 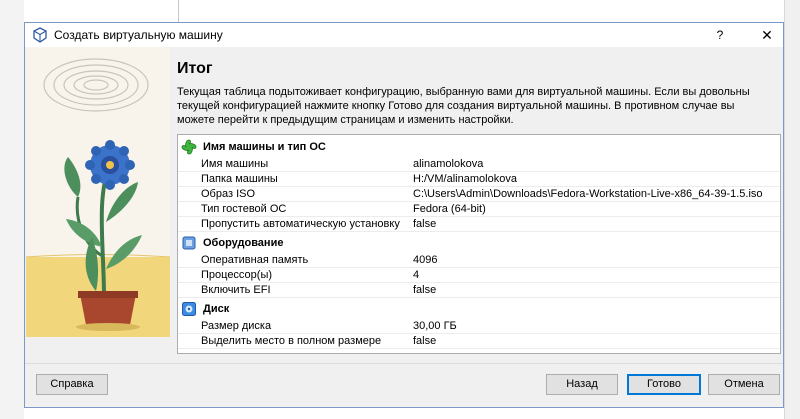 I want to click on section-name-os: Имя машины и тип ОС, so click(x=479, y=147).